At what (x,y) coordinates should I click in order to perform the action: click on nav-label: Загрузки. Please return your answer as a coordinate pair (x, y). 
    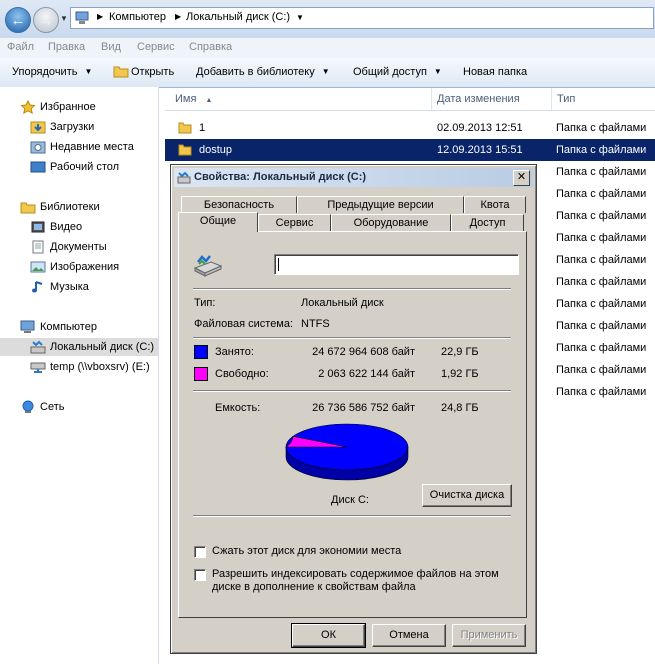
    Looking at the image, I should click on (72, 127).